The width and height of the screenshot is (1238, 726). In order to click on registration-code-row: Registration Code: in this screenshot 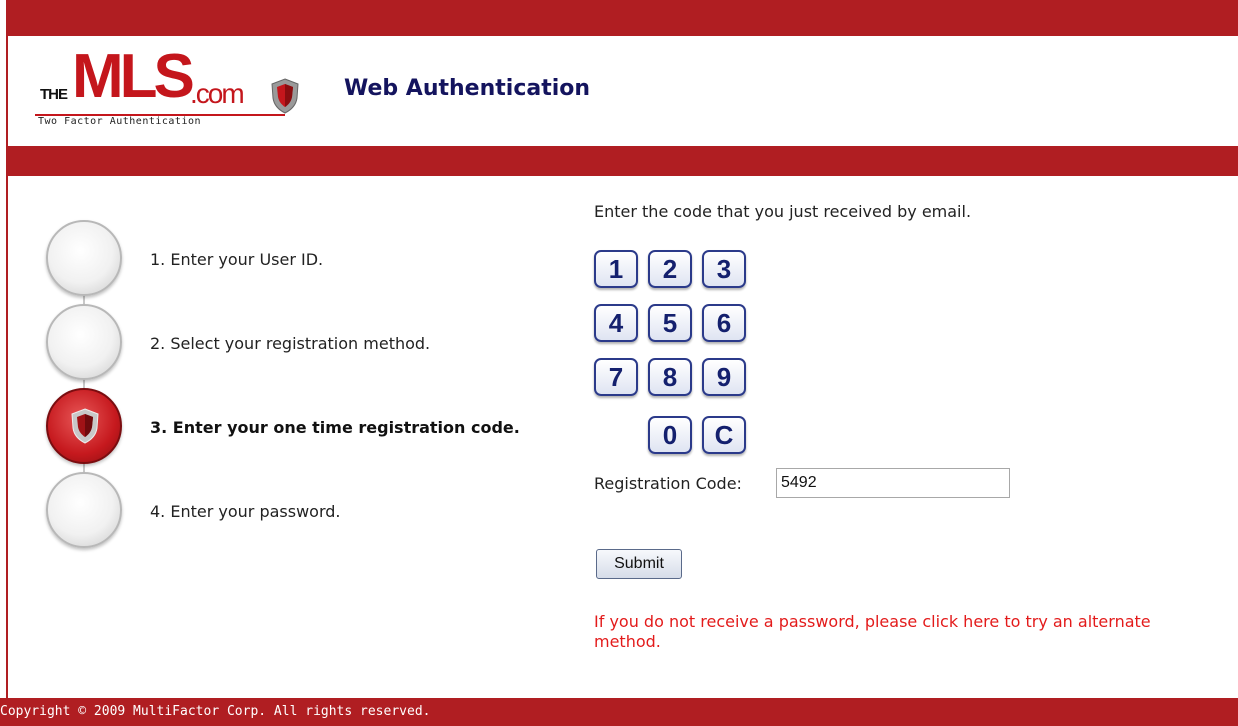, I will do `click(804, 484)`.